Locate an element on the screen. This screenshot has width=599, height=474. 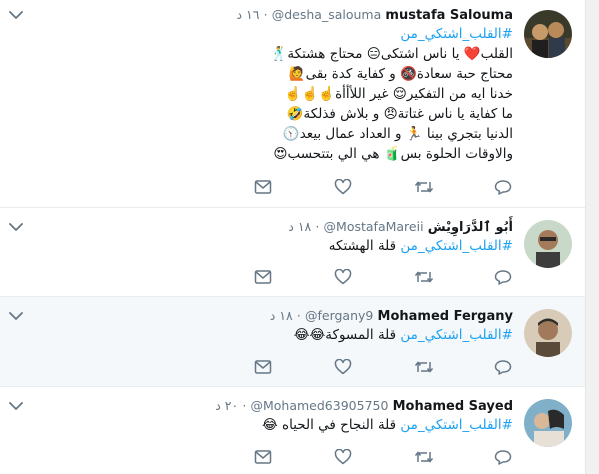
tweet-text: #القلب_اشتكي_من قلة المسوكة😂😂 is located at coordinates (260, 335).